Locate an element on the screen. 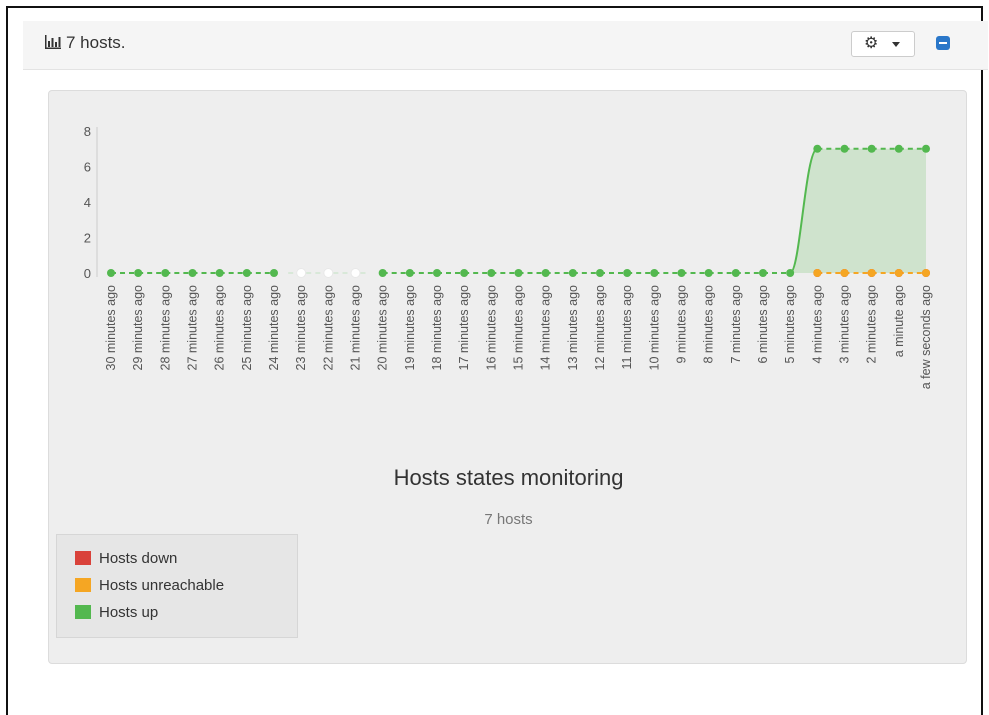  legend-label: Hosts down is located at coordinates (138, 558).